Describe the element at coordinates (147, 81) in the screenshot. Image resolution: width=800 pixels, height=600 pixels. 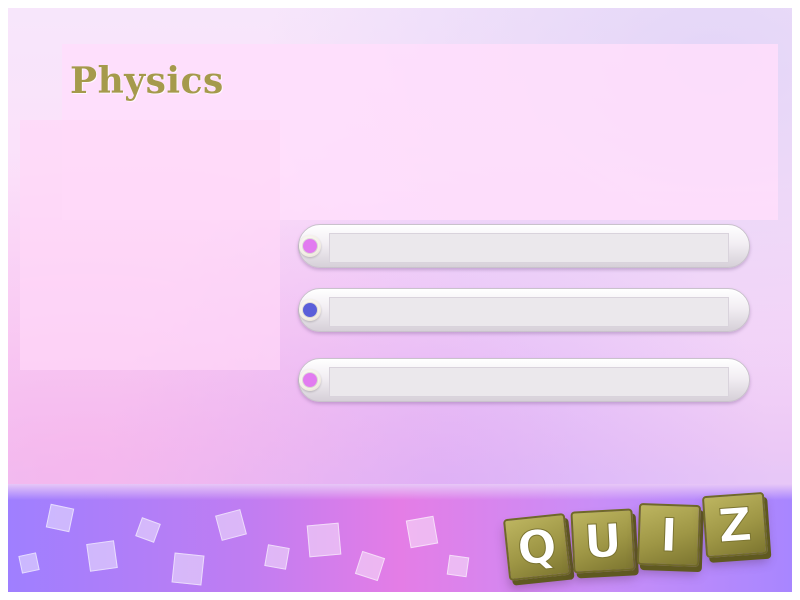
I see `slide-title: Physics` at that location.